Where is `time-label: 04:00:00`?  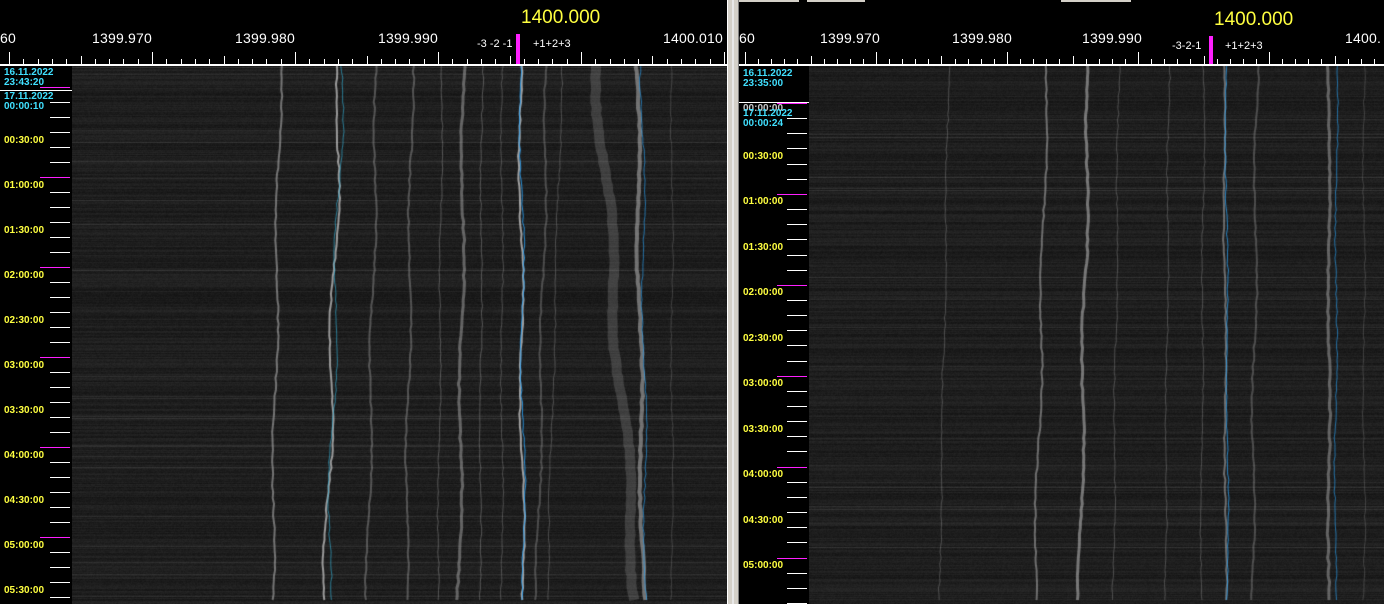
time-label: 04:00:00 is located at coordinates (24, 455).